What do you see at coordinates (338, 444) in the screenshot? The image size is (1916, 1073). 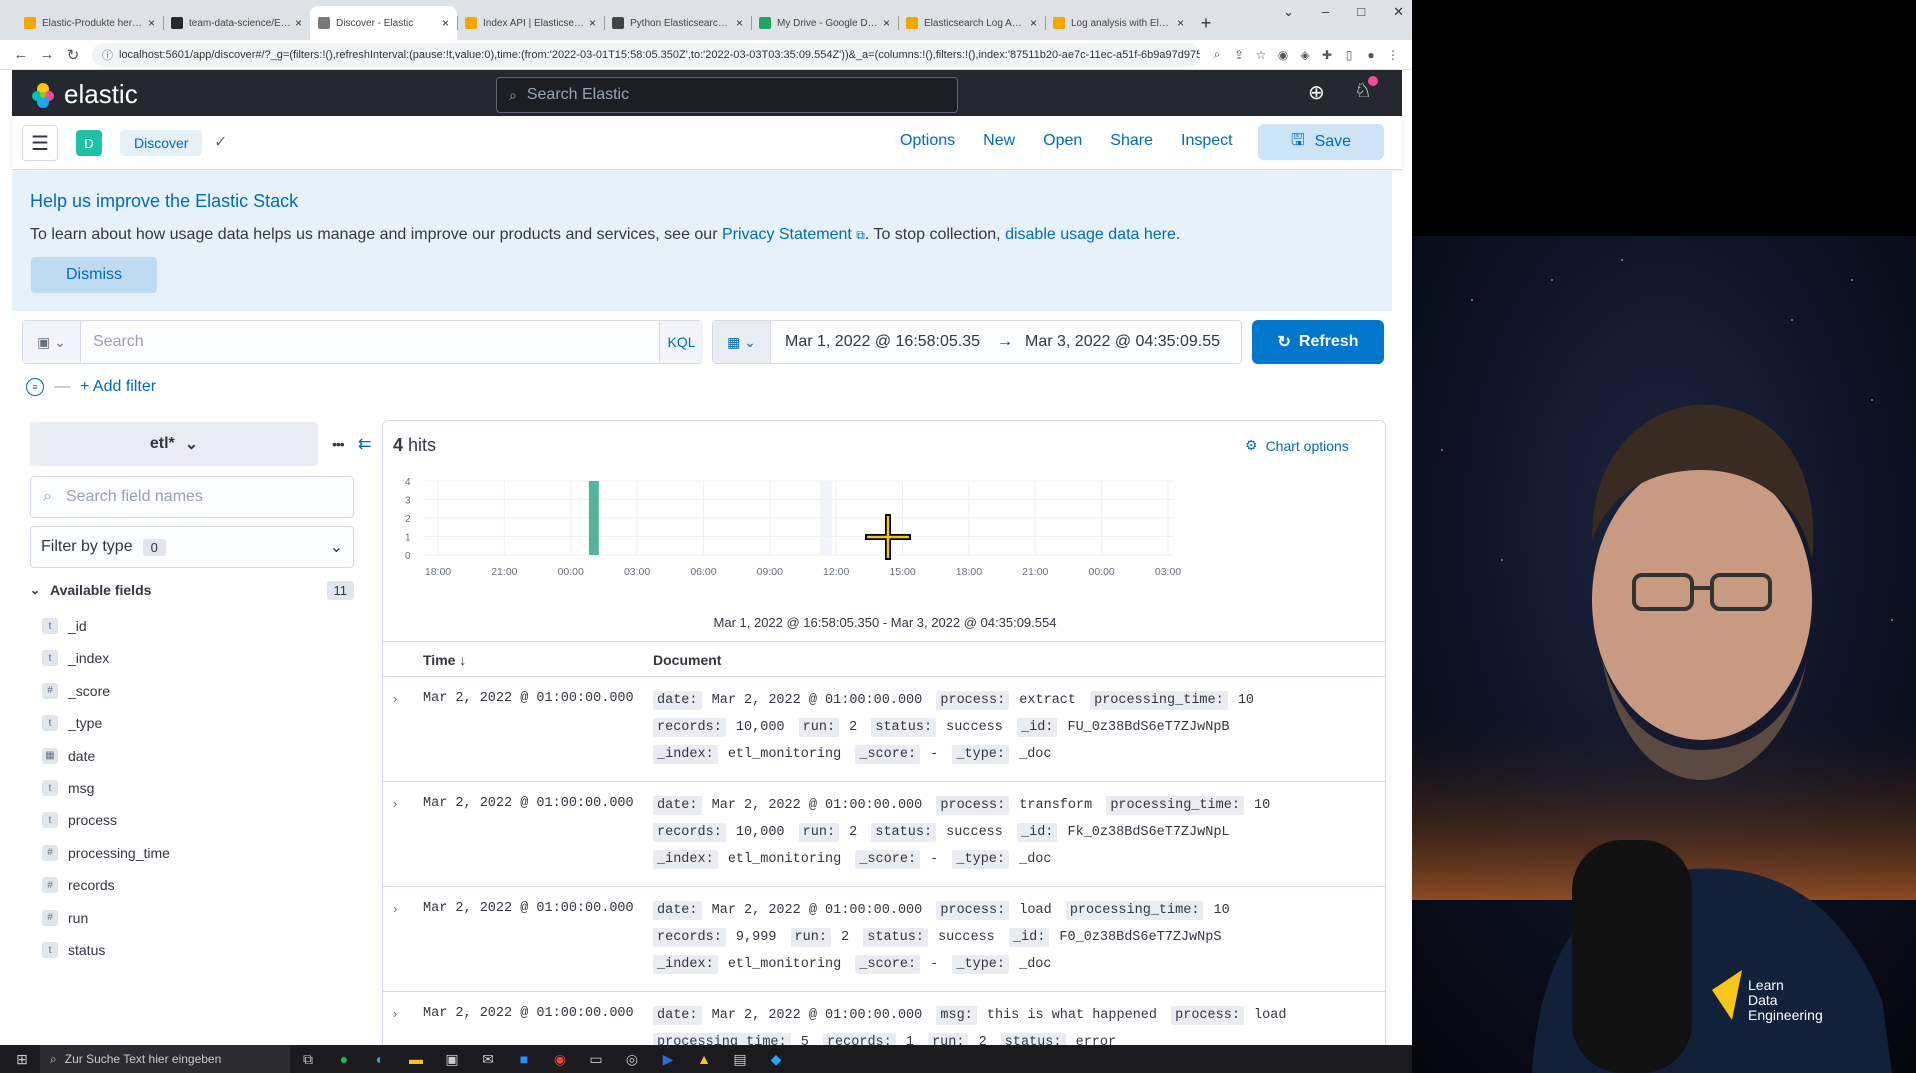 I see `index-pattern-options-icon: •••` at bounding box center [338, 444].